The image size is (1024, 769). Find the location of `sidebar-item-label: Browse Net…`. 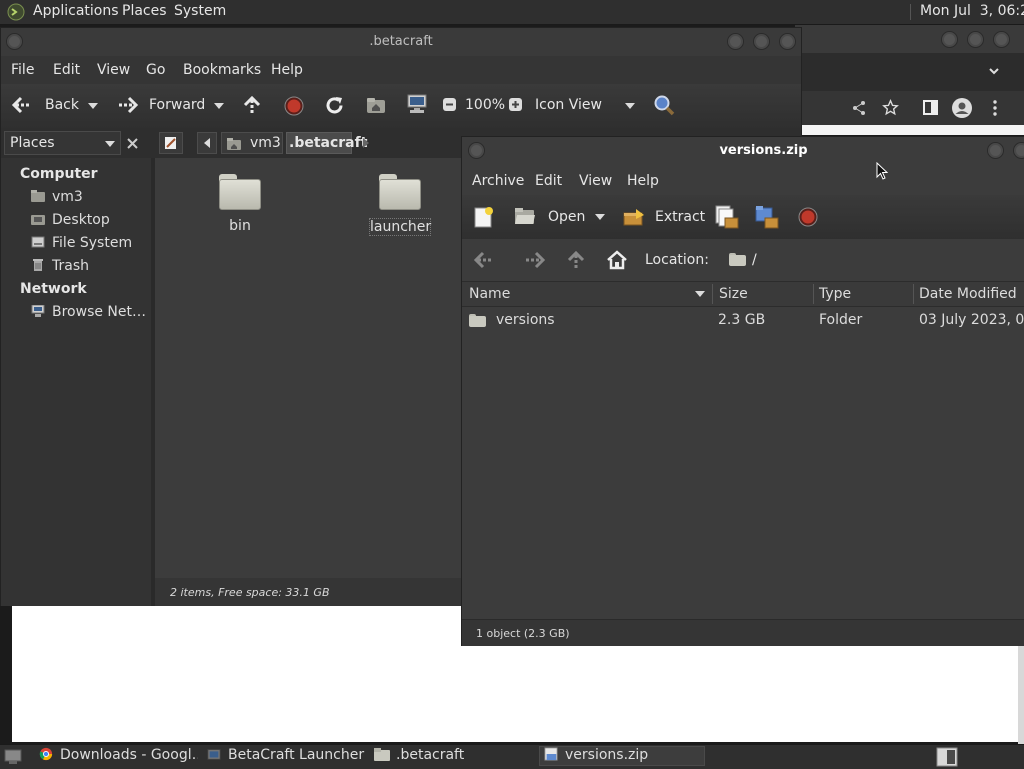

sidebar-item-label: Browse Net… is located at coordinates (99, 312).